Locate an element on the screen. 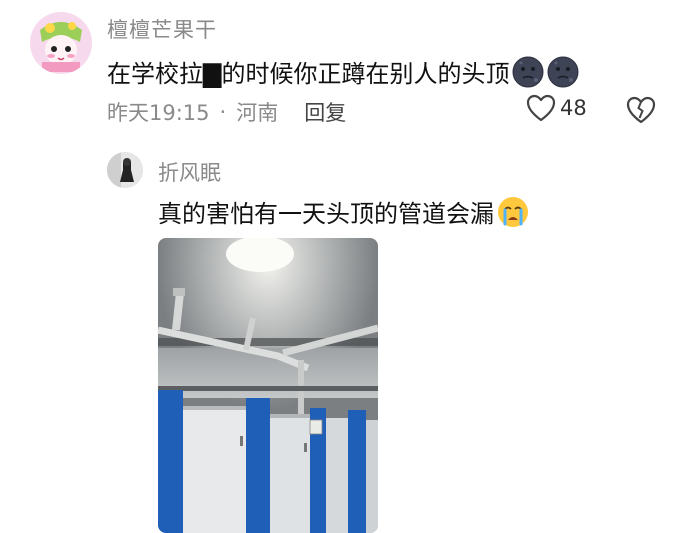  reply-body: 真的害怕有一天头顶的管道会漏 is located at coordinates (326, 214).